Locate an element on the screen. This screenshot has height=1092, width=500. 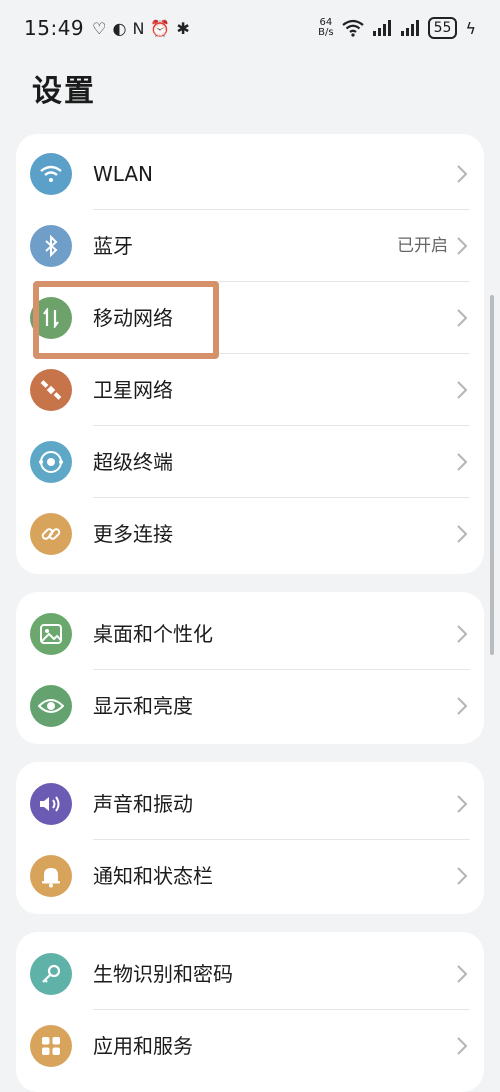
apps-grid-icon is located at coordinates (51, 1046).